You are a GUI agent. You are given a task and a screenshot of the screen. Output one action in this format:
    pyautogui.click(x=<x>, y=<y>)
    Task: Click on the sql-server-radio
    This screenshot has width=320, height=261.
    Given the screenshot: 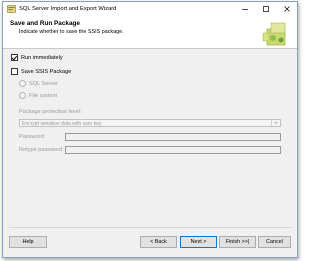 What is the action you would take?
    pyautogui.click(x=22, y=83)
    